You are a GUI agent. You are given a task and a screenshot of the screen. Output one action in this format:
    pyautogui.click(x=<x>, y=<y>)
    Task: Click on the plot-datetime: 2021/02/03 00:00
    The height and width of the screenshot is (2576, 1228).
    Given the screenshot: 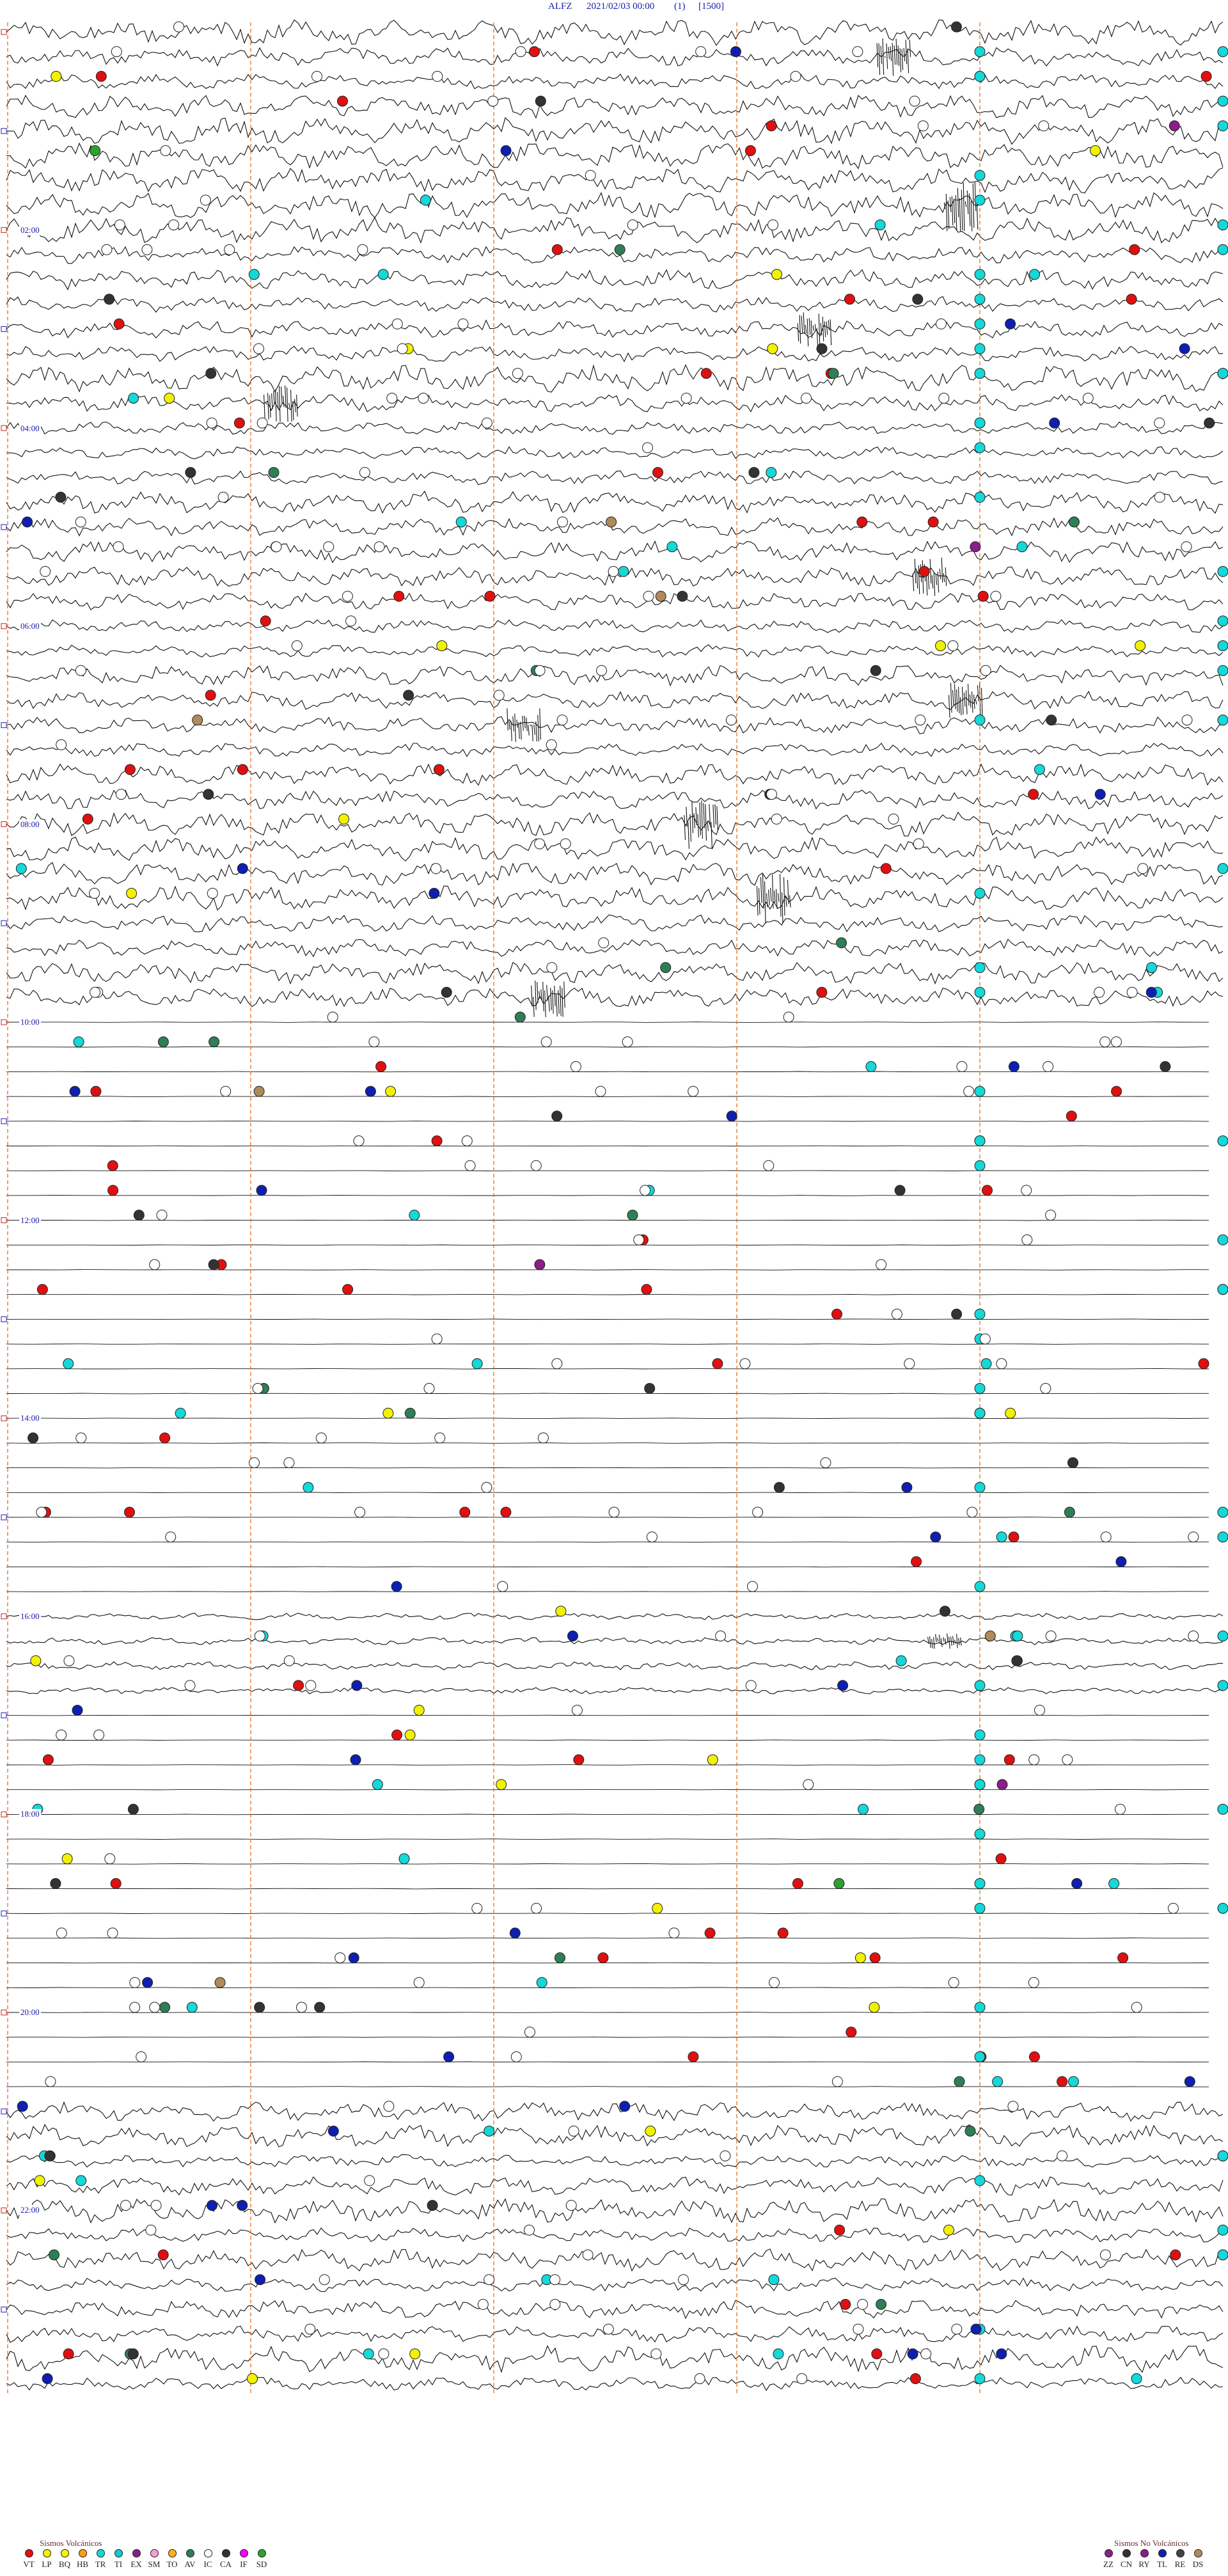 What is the action you would take?
    pyautogui.click(x=620, y=6)
    